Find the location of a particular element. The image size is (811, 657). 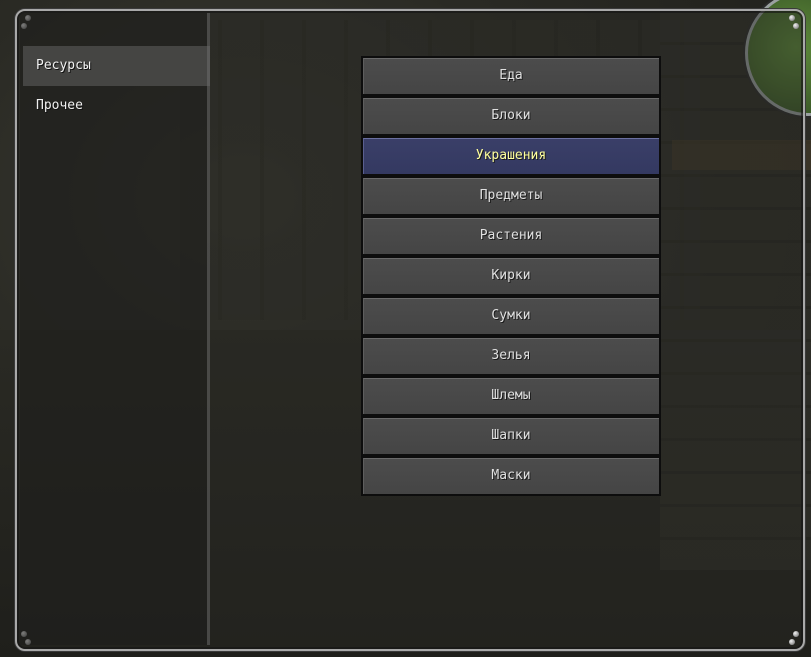

menu-button: Кирки is located at coordinates (511, 276).